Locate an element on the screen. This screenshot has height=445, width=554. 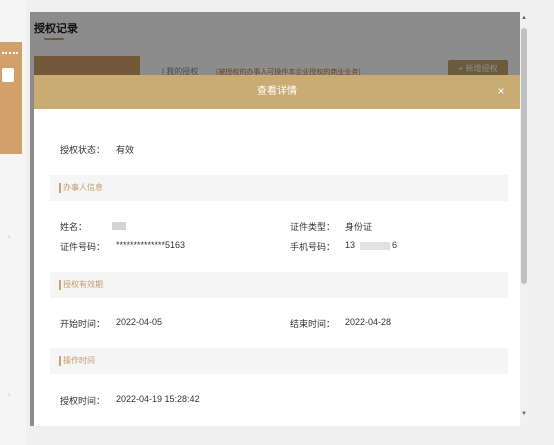
name-label: 姓名： is located at coordinates (74, 227).